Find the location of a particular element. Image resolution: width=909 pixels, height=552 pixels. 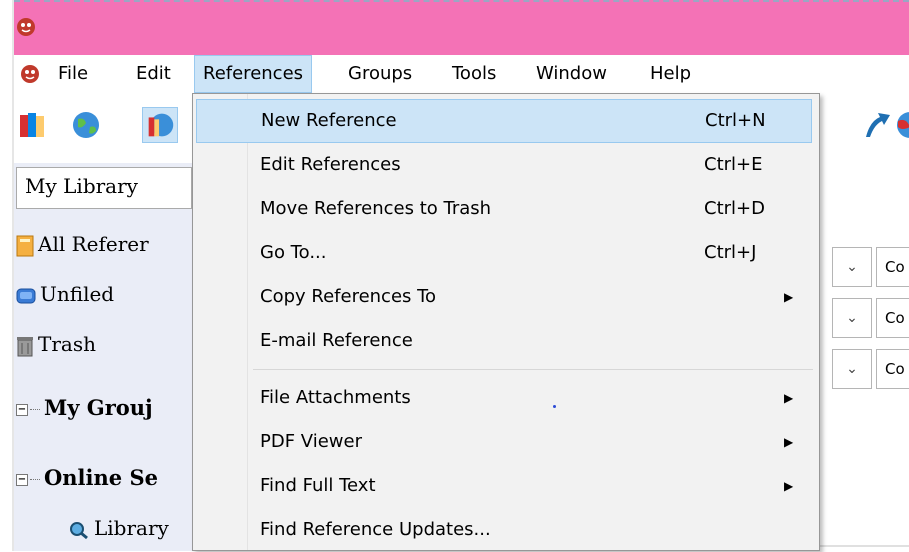

document-menu-icon is located at coordinates (30, 73).